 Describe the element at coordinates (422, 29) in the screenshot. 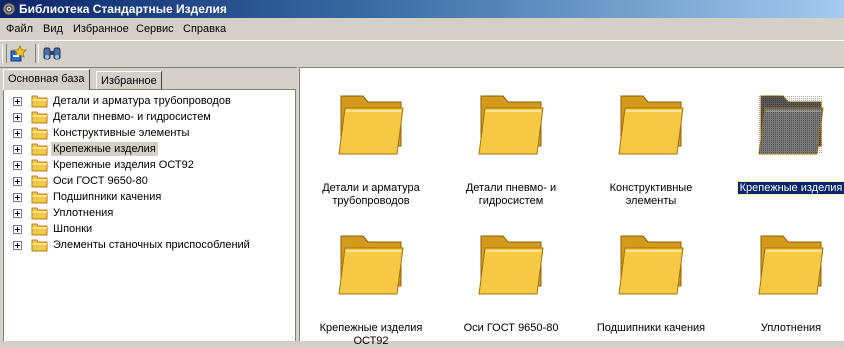

I see `menu-bar: Файл Вид Избранное Сервис Справка` at that location.